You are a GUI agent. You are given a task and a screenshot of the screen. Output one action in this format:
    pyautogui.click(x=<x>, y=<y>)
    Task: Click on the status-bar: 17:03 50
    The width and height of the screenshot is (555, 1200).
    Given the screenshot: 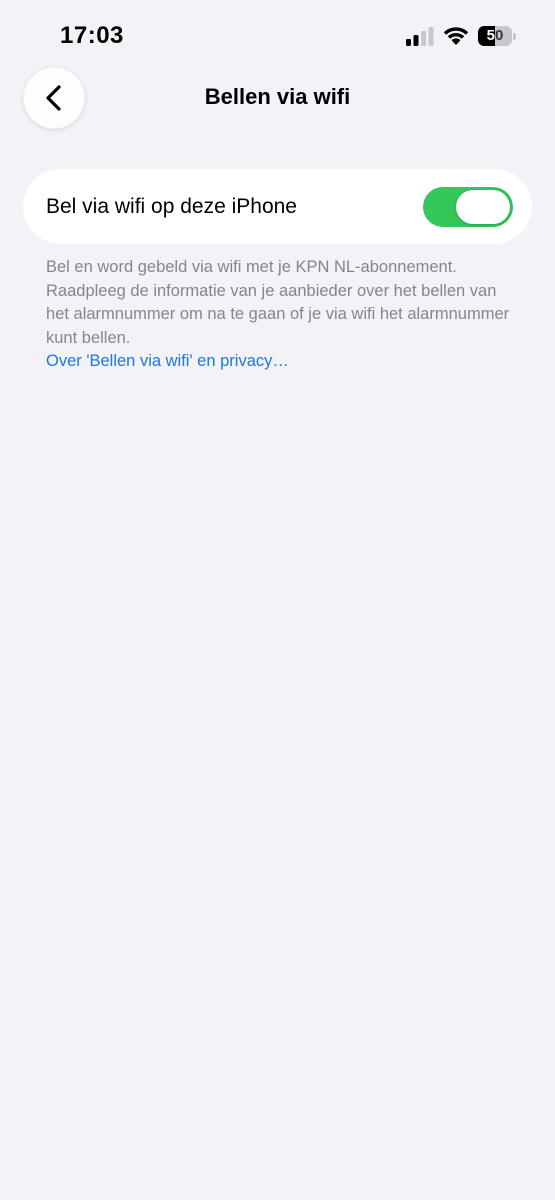 What is the action you would take?
    pyautogui.click(x=277, y=35)
    